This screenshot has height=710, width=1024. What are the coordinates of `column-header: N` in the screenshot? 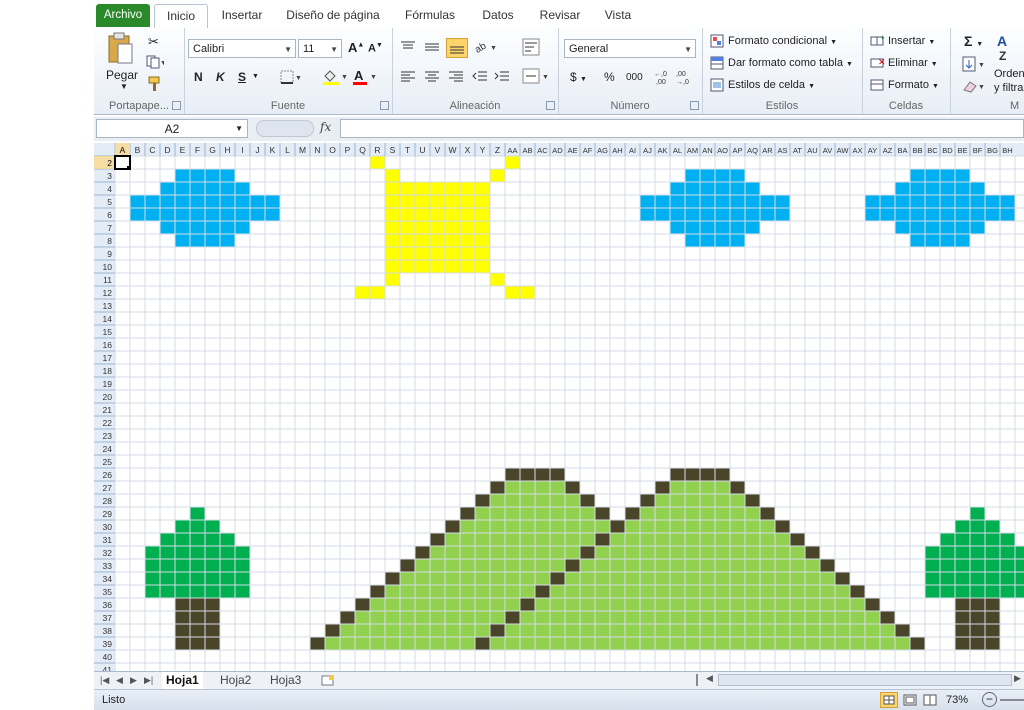 It's located at (317, 150).